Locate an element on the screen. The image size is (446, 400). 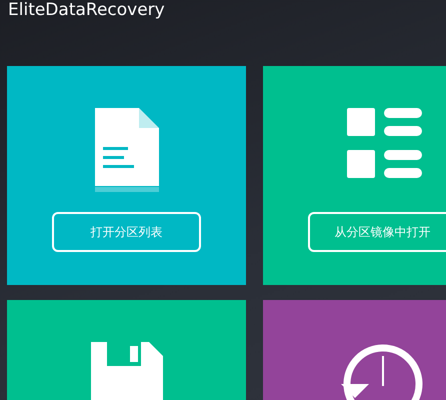
document-icon is located at coordinates (126, 150).